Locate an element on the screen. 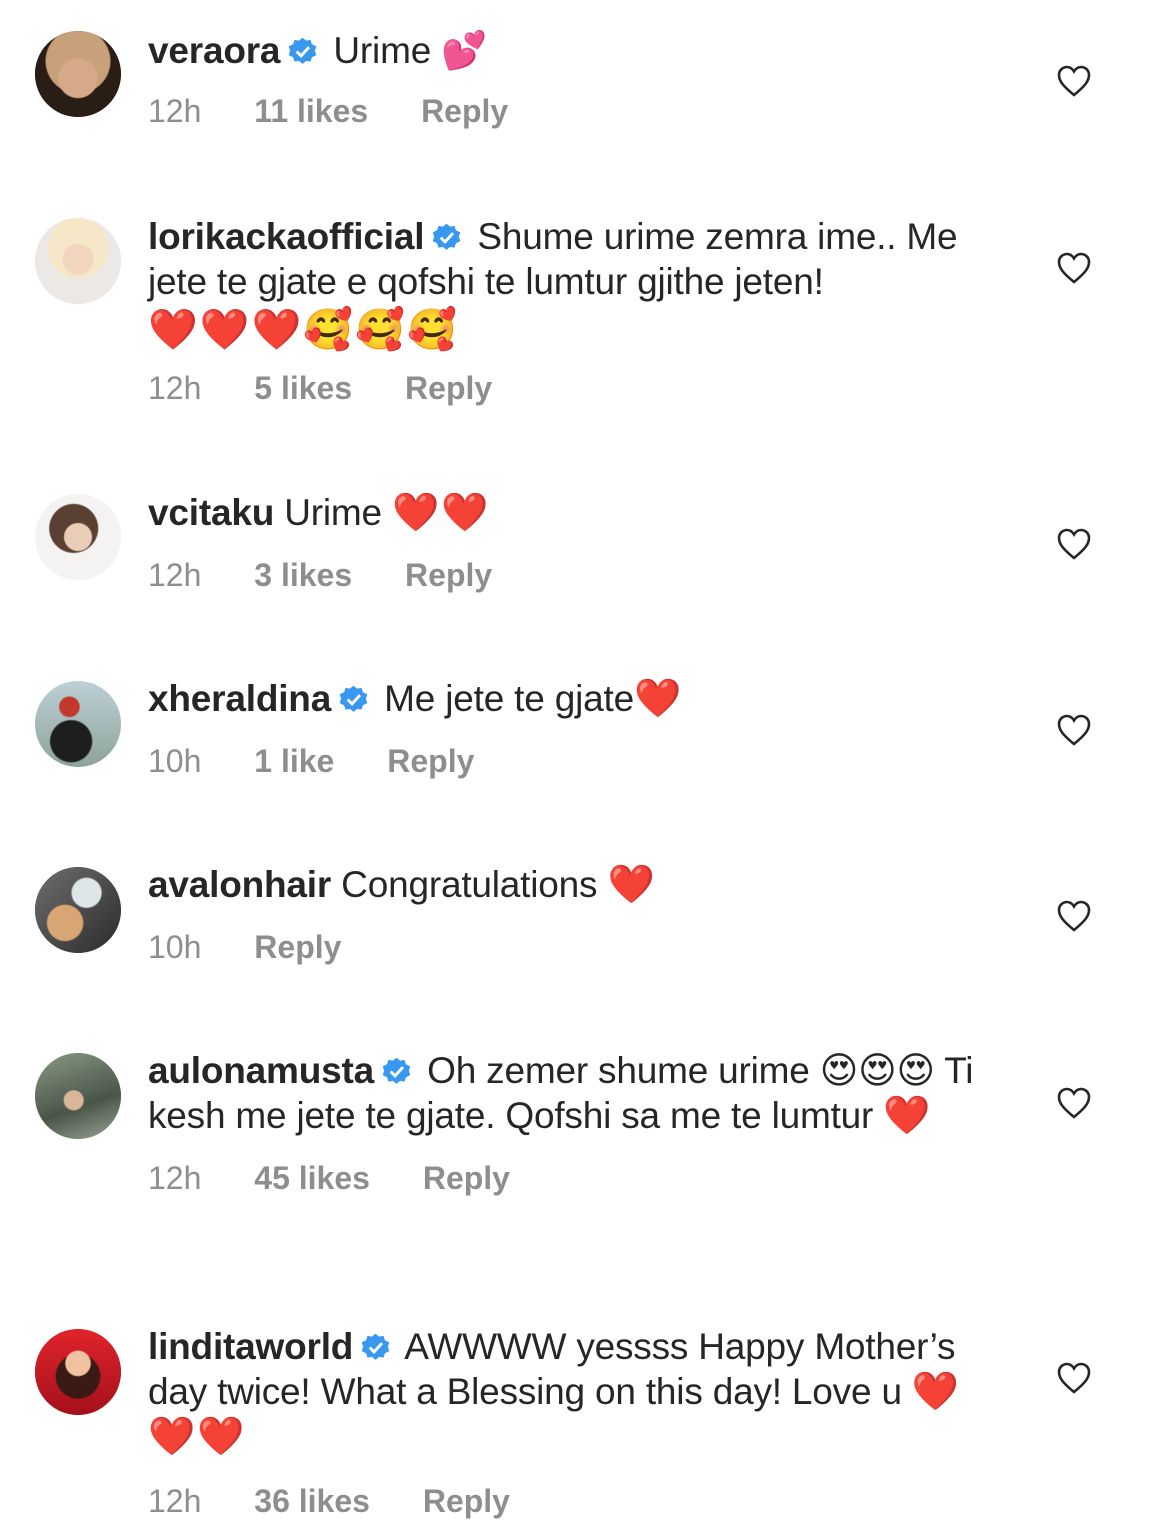 Image resolution: width=1152 pixels, height=1529 pixels. likes-count: 36 likes is located at coordinates (312, 1501).